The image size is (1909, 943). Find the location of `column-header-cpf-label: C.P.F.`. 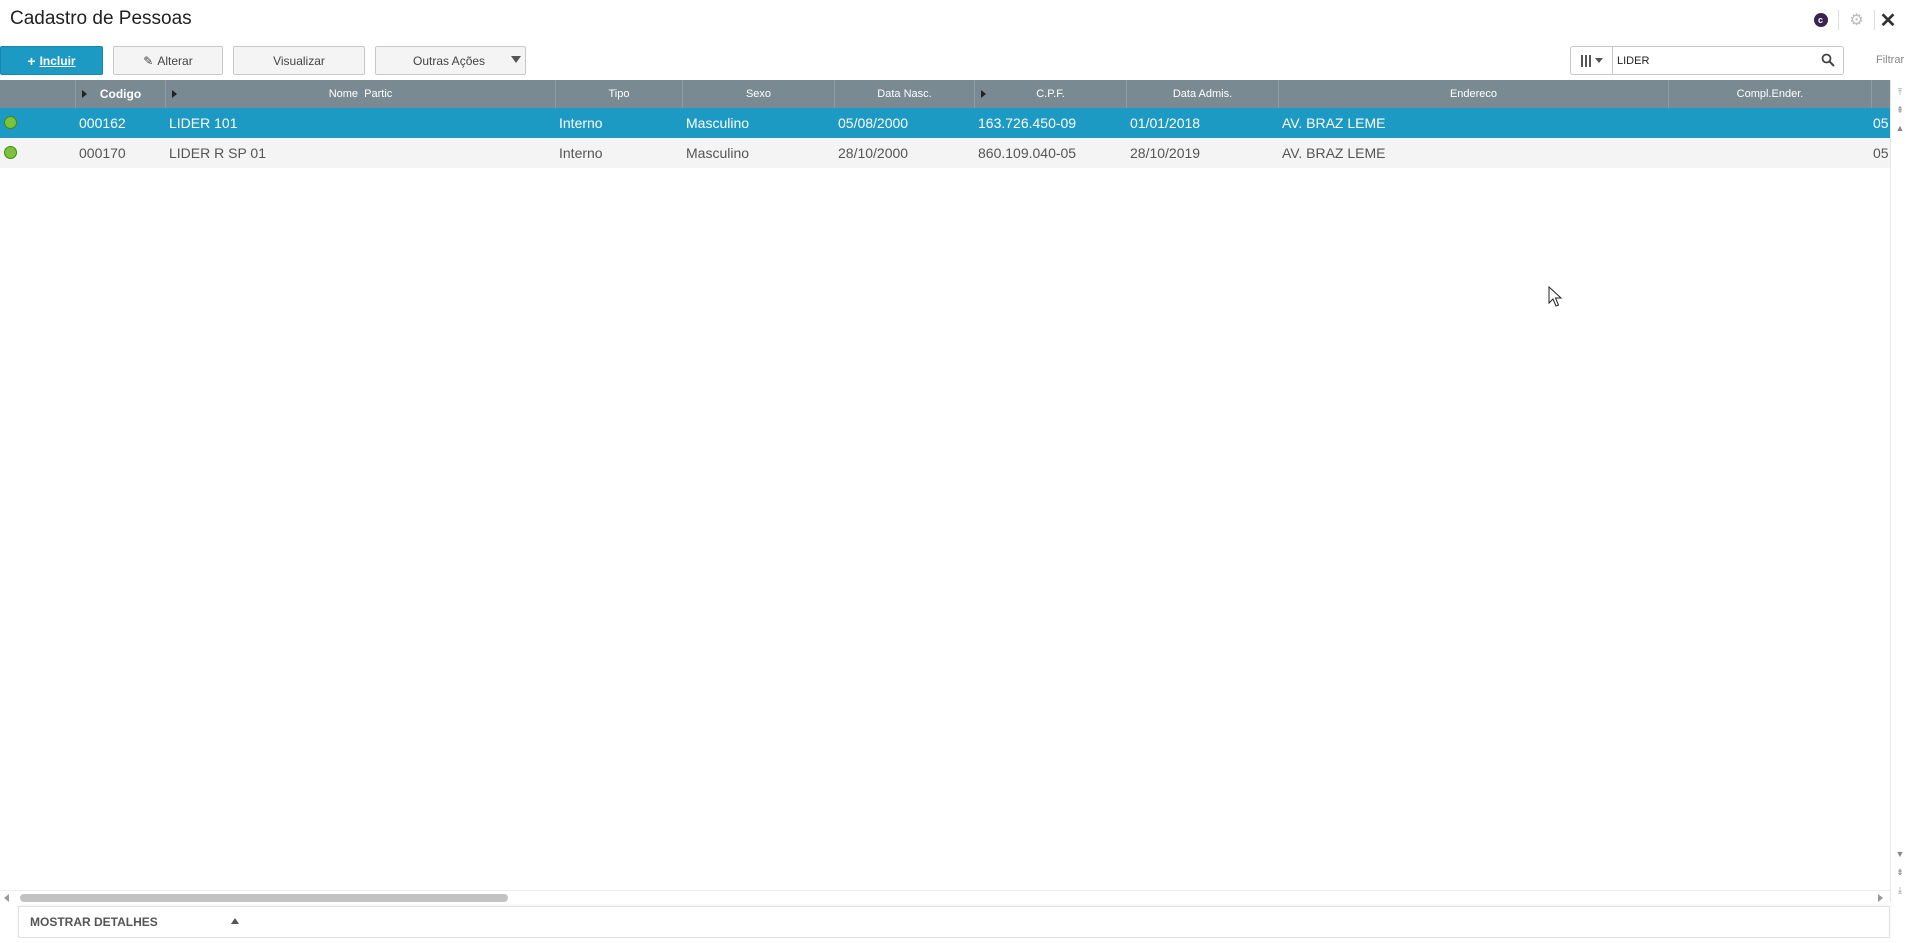

column-header-cpf-label: C.P.F. is located at coordinates (1050, 94).